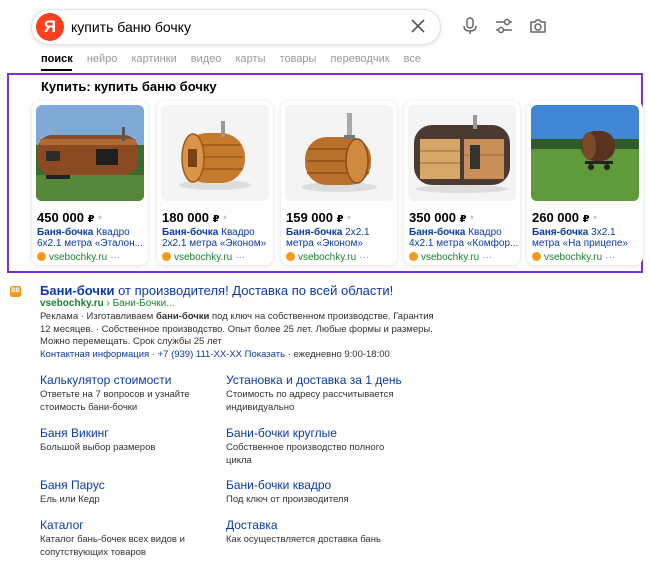 Image resolution: width=649 pixels, height=568 pixels. I want to click on tab-translator: переводчик, so click(360, 59).